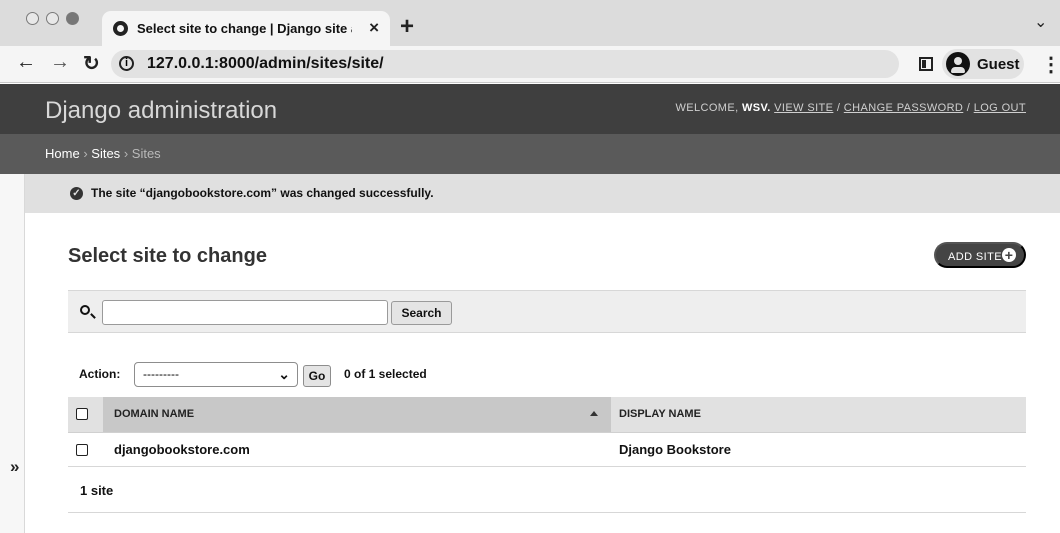  What do you see at coordinates (100, 374) in the screenshot?
I see `action-label: Action:` at bounding box center [100, 374].